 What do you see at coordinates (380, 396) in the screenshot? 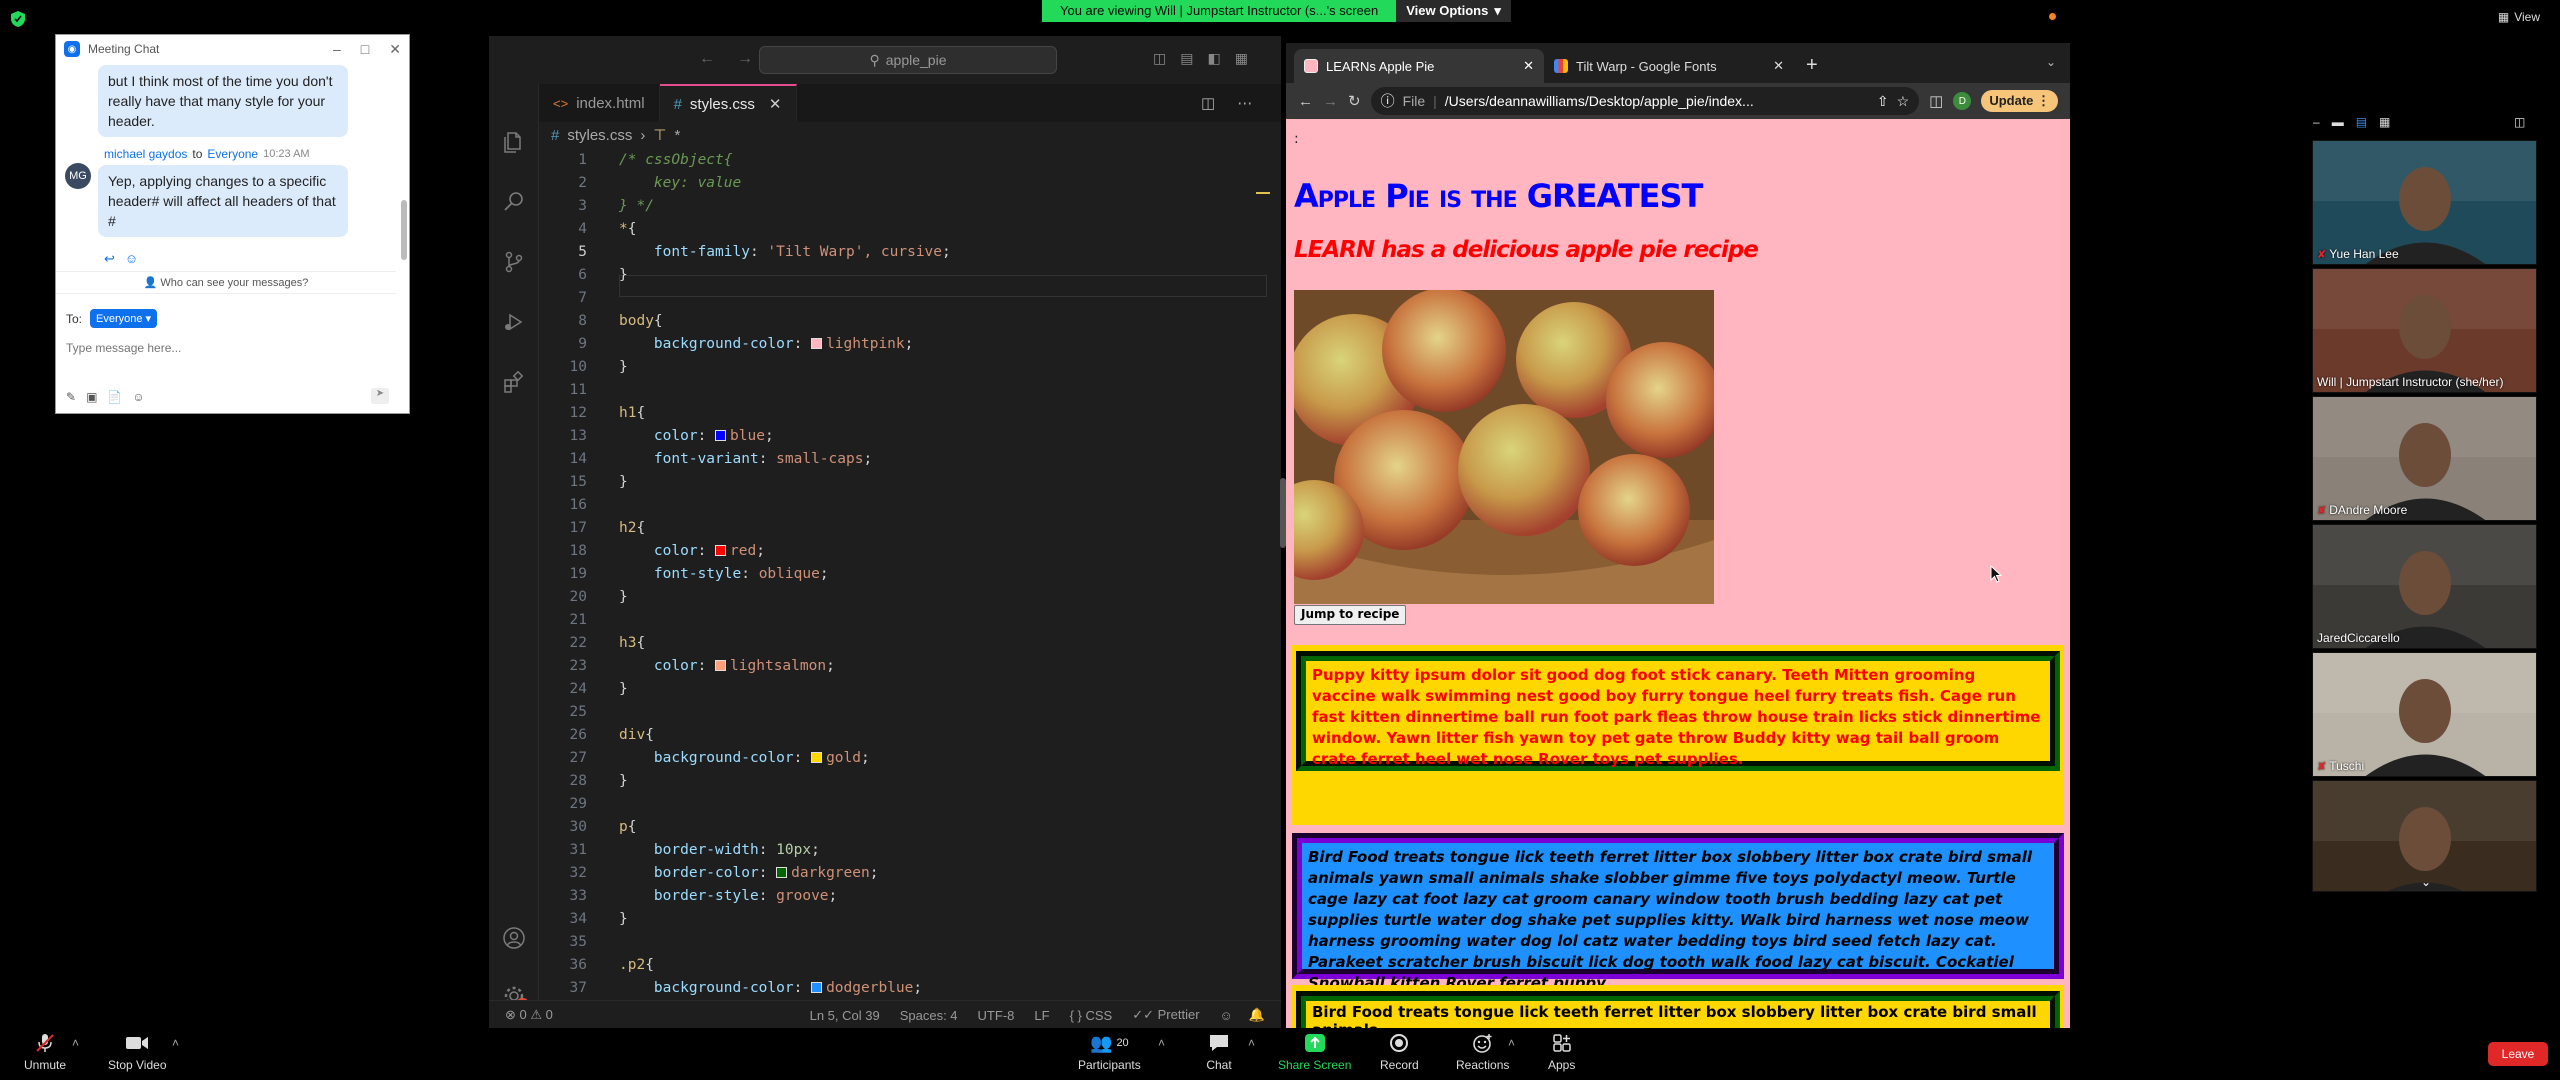
I see `send-icon: ➤` at bounding box center [380, 396].